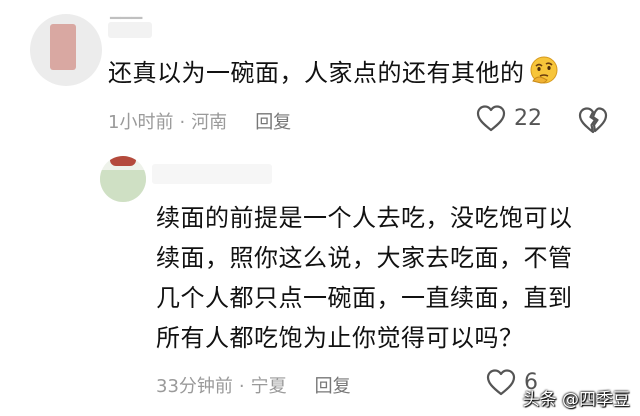 The image size is (640, 416). Describe the element at coordinates (576, 400) in the screenshot. I see `watermark: 头条 @四季豆` at that location.